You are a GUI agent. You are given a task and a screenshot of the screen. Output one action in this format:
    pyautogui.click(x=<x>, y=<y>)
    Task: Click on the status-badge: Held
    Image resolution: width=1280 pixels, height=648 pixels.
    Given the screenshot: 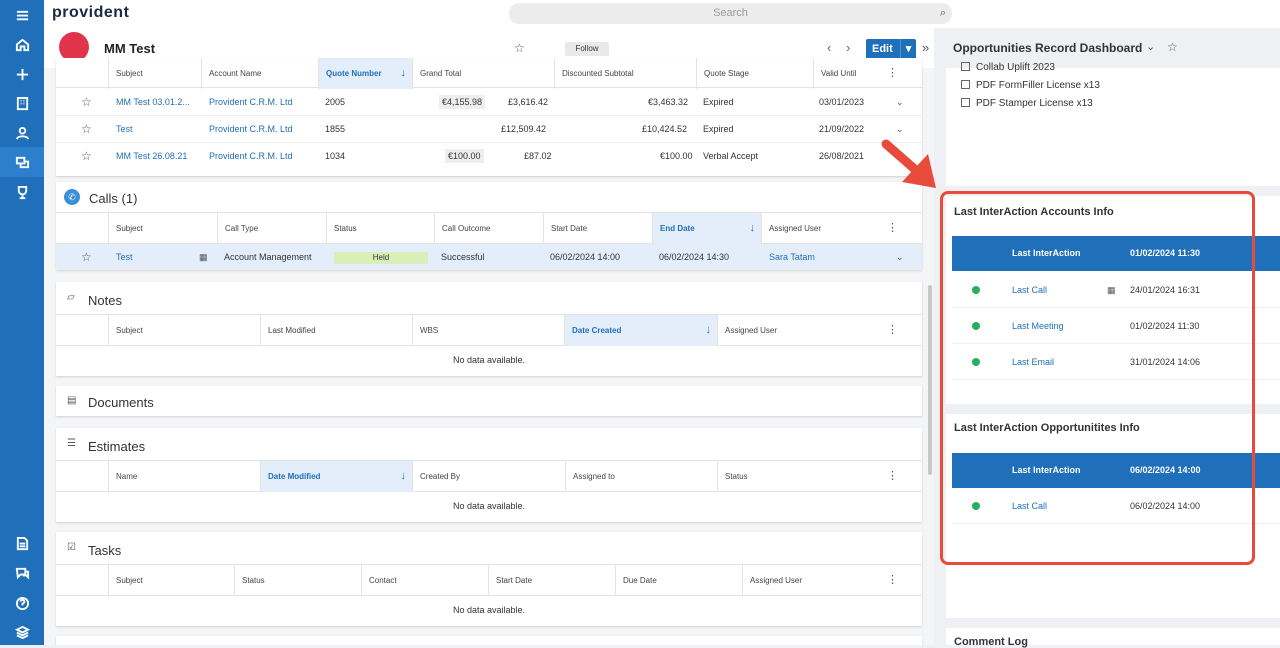 What is the action you would take?
    pyautogui.click(x=381, y=258)
    